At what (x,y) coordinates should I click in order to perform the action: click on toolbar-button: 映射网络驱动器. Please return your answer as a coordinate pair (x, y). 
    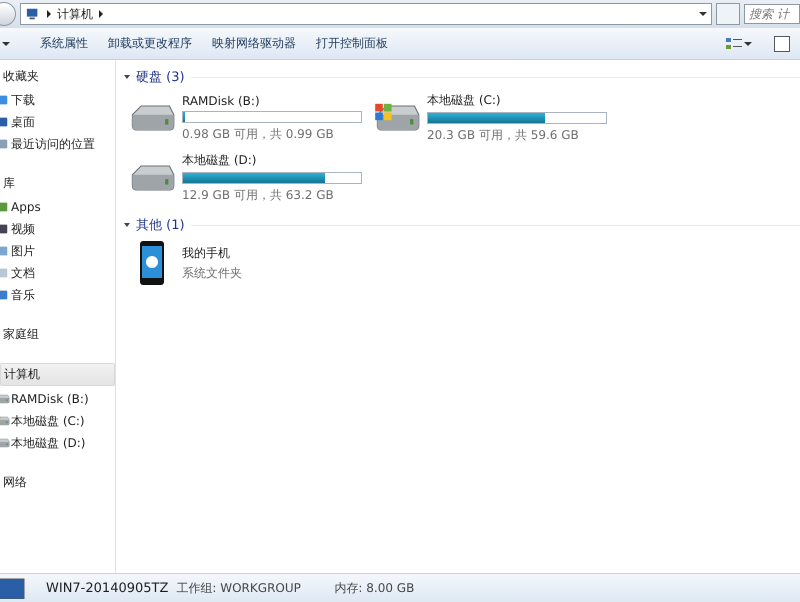
    Looking at the image, I should click on (254, 43).